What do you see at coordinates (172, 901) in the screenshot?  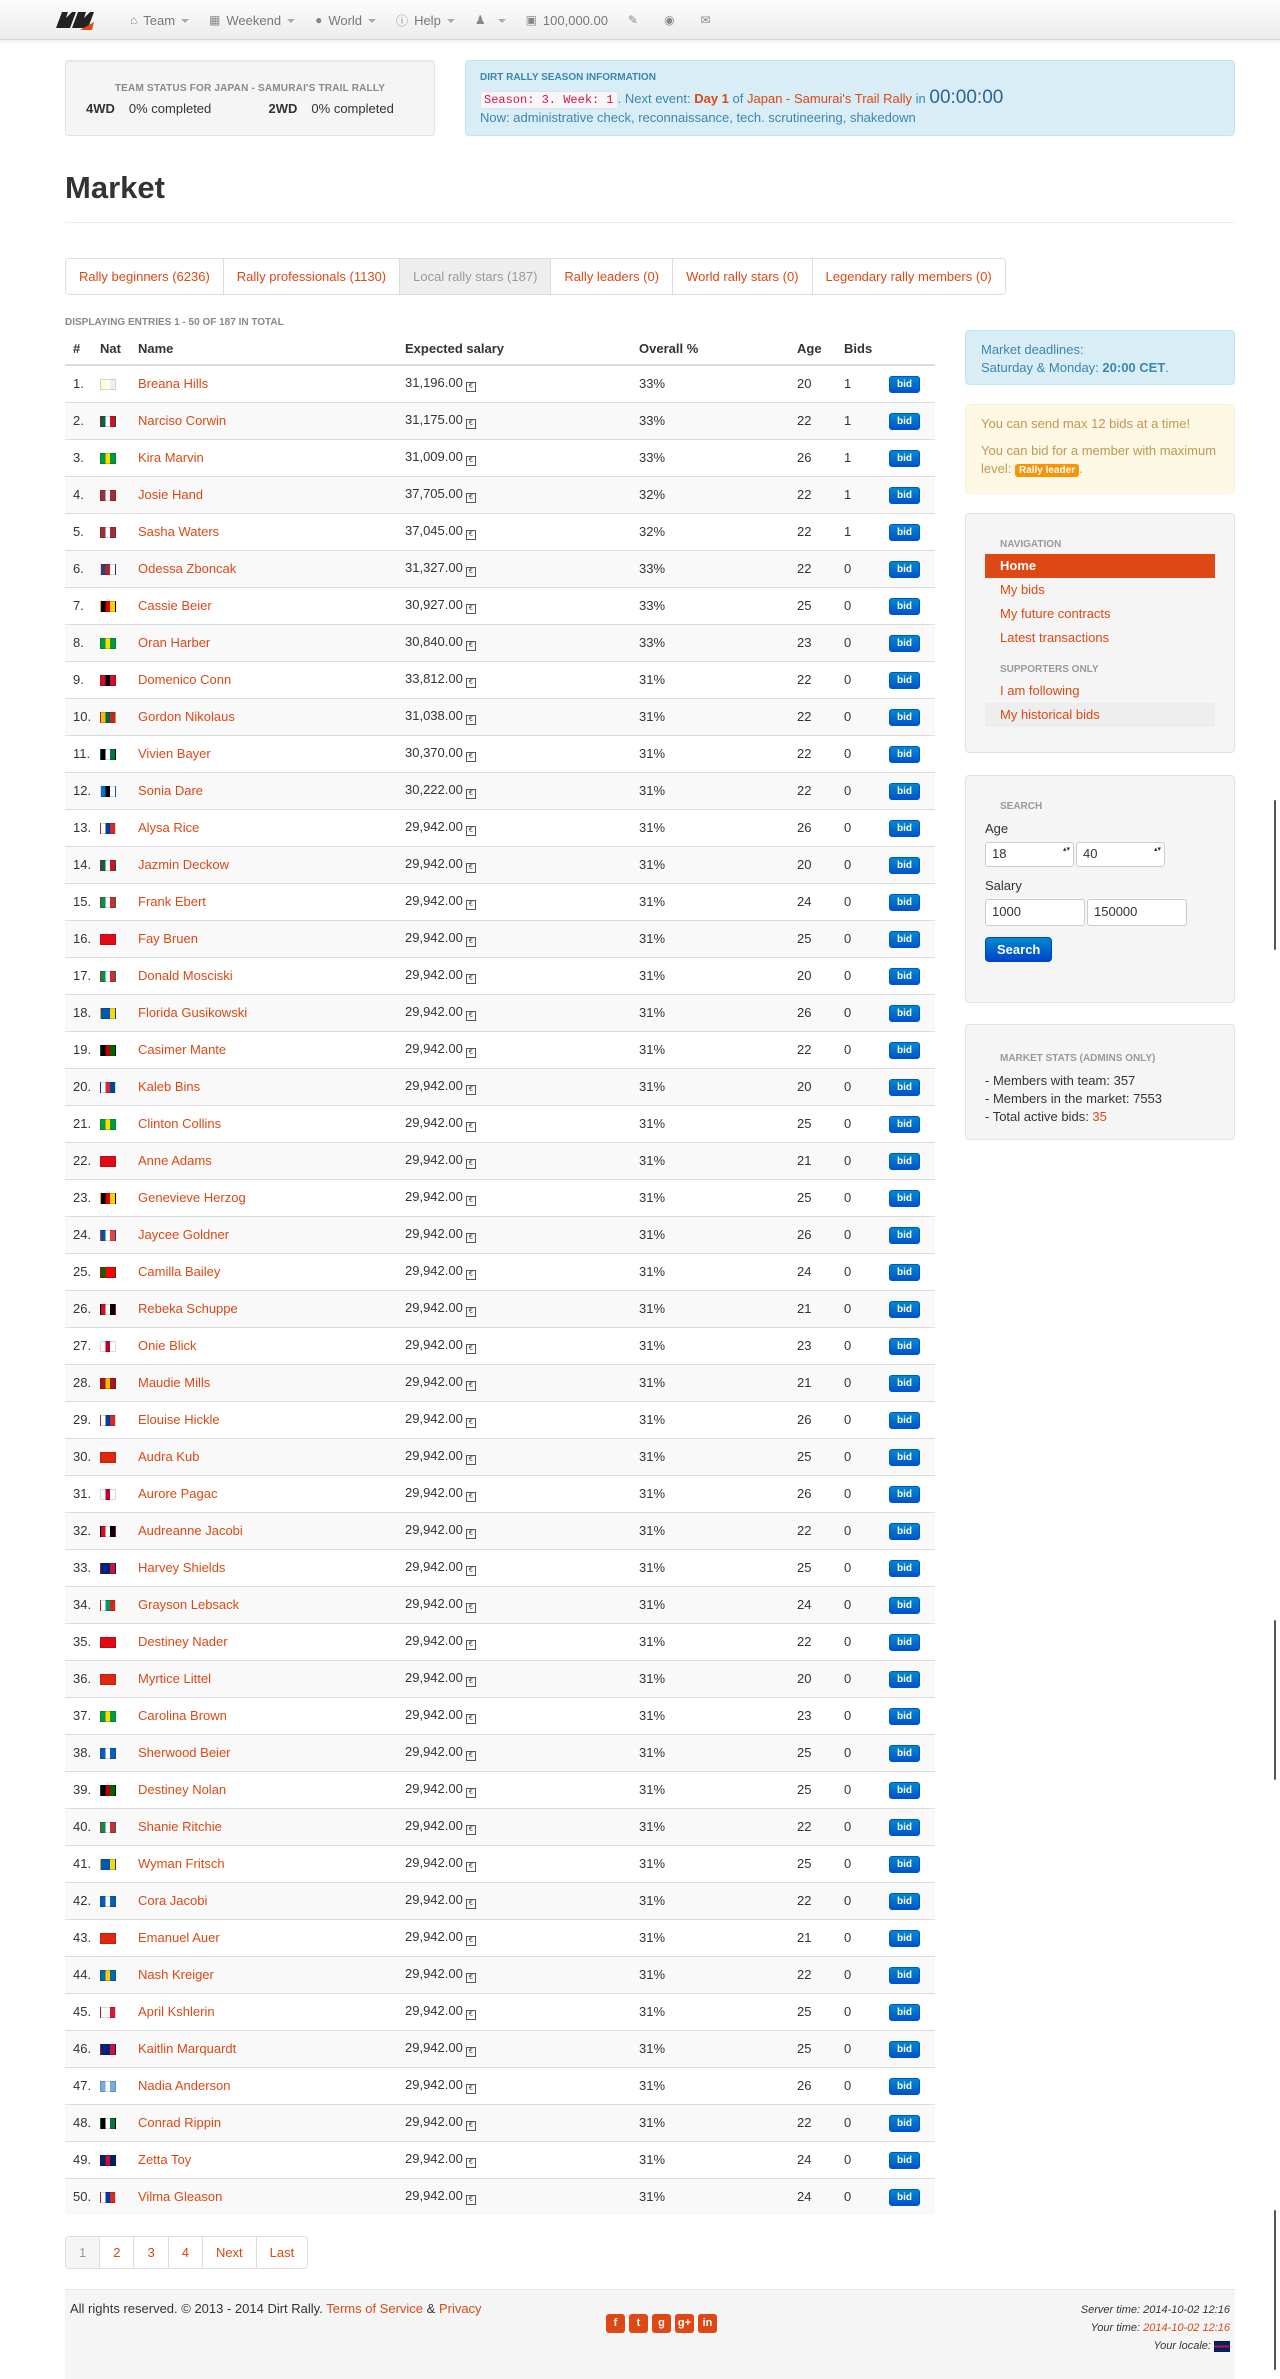 I see `member-name-link: Frank Ebert` at bounding box center [172, 901].